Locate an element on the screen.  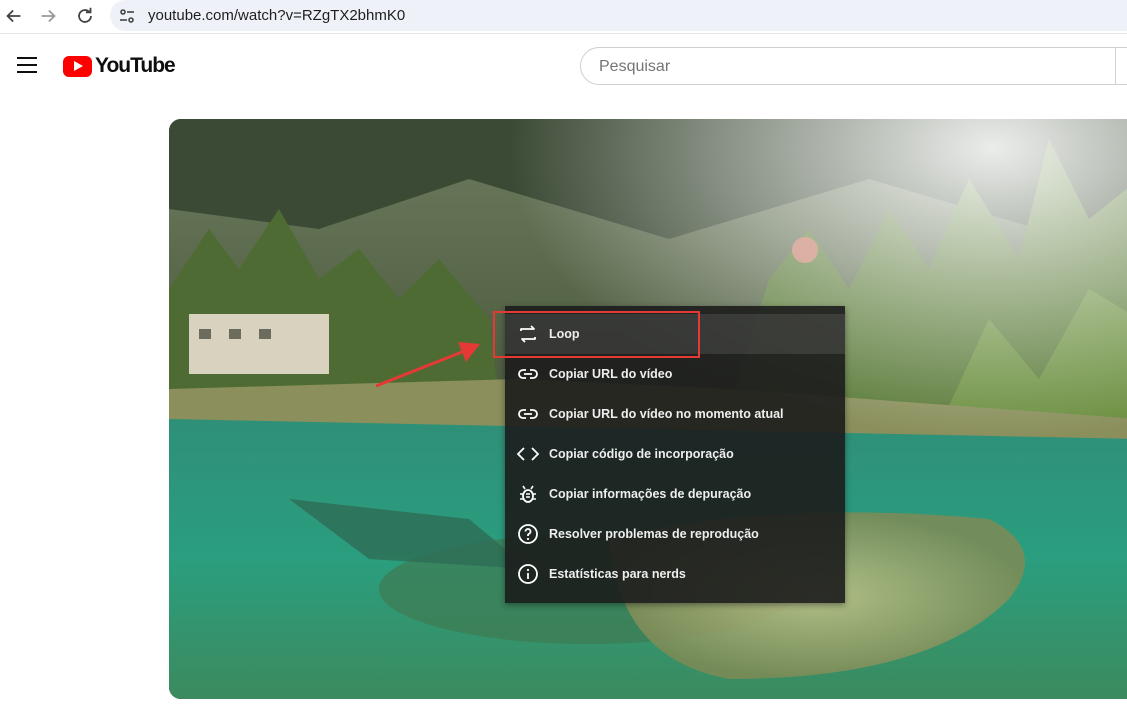
browser-toolbar: youtube.com/watch?v=RZgTX2bhmK0 is located at coordinates (563, 17).